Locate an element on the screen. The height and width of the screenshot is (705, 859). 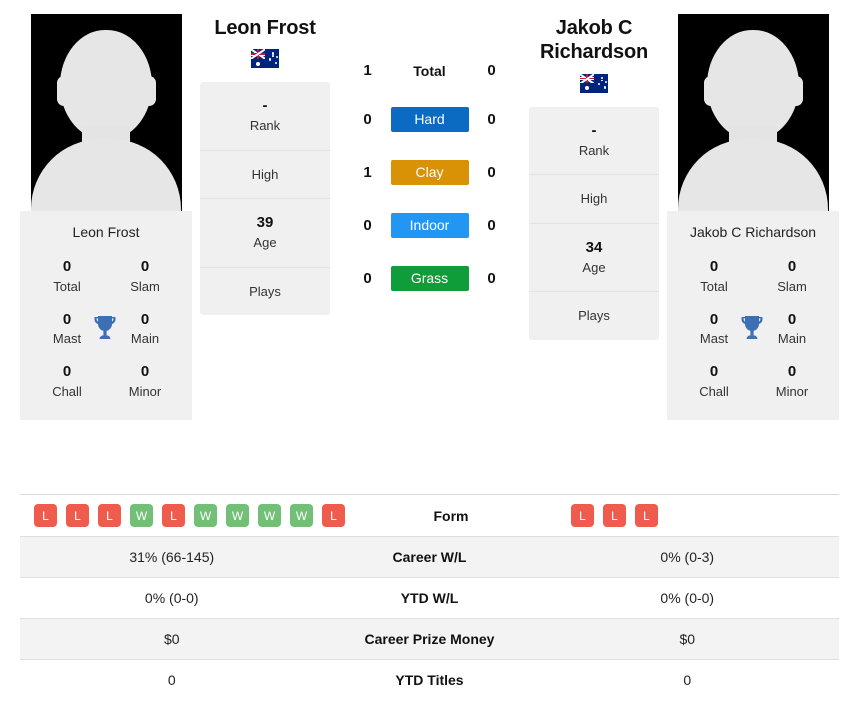
surface-clay-left-value: 1 is located at coordinates (367, 172).